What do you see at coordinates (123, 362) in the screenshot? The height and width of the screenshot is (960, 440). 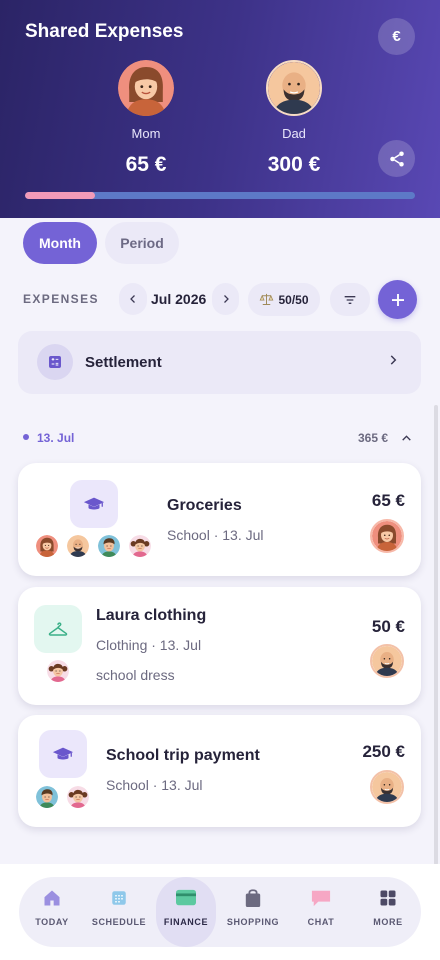 I see `settlement-label: Settlement` at bounding box center [123, 362].